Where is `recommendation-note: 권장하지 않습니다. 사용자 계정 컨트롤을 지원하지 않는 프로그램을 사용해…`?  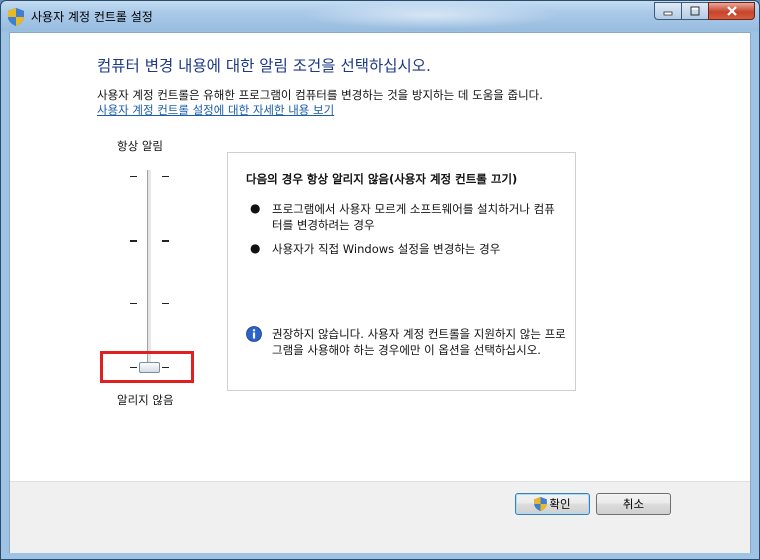 recommendation-note: 권장하지 않습니다. 사용자 계정 컨트롤을 지원하지 않는 프로그램을 사용해… is located at coordinates (419, 342).